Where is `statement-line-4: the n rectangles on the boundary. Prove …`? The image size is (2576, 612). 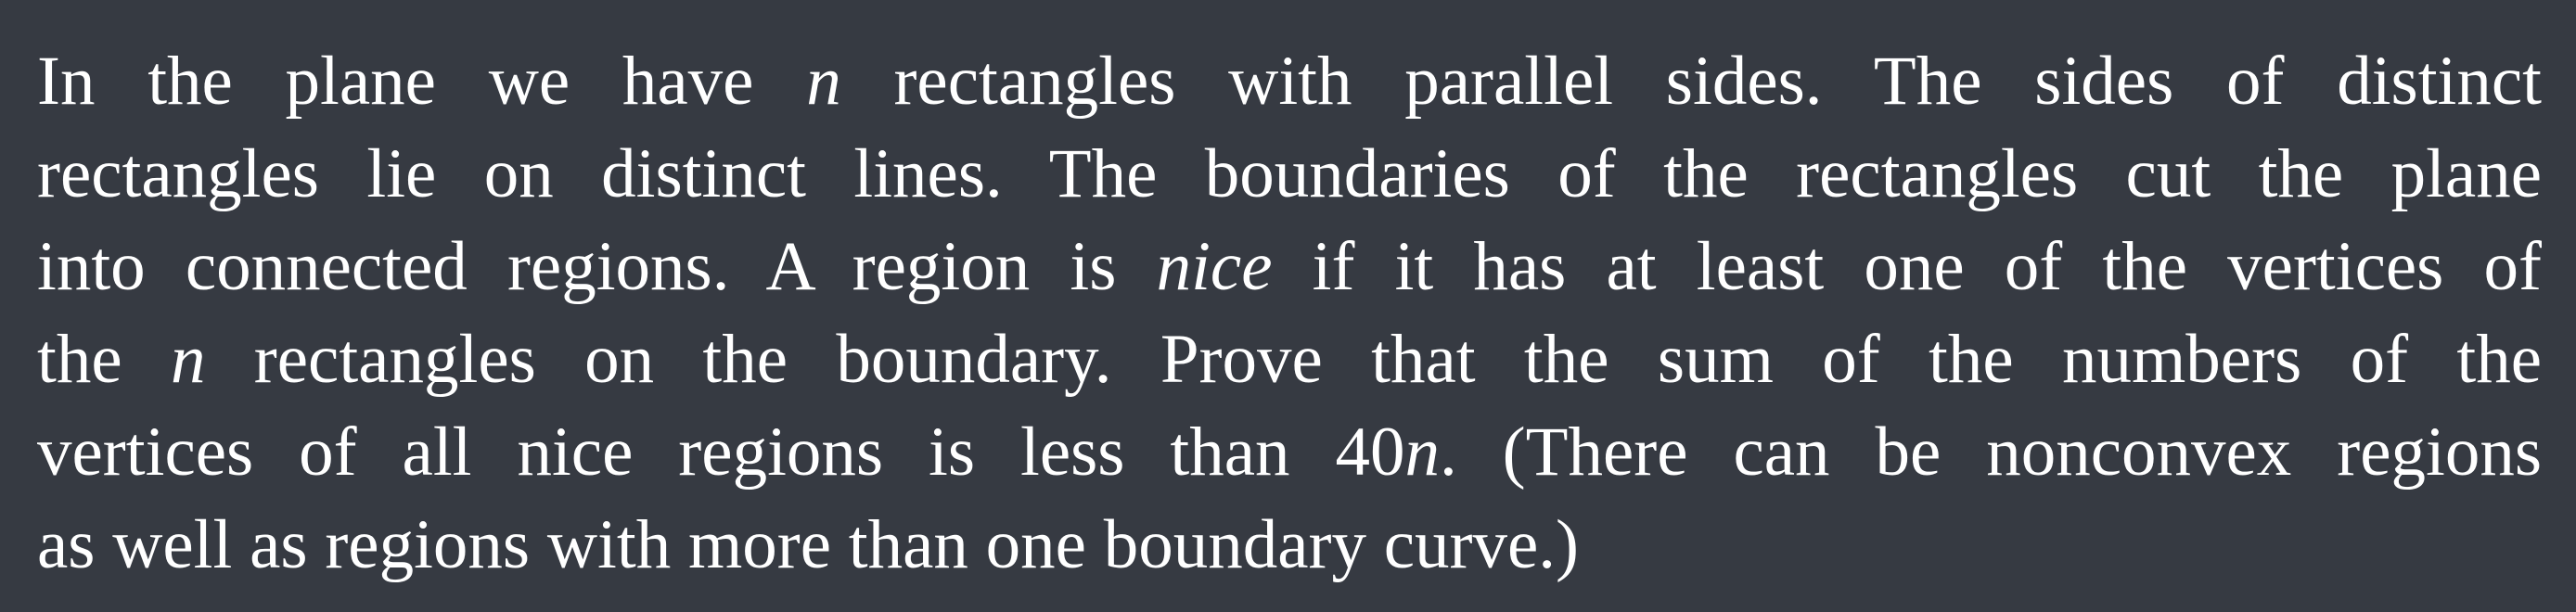 statement-line-4: the n rectangles on the boundary. Prove … is located at coordinates (1289, 359).